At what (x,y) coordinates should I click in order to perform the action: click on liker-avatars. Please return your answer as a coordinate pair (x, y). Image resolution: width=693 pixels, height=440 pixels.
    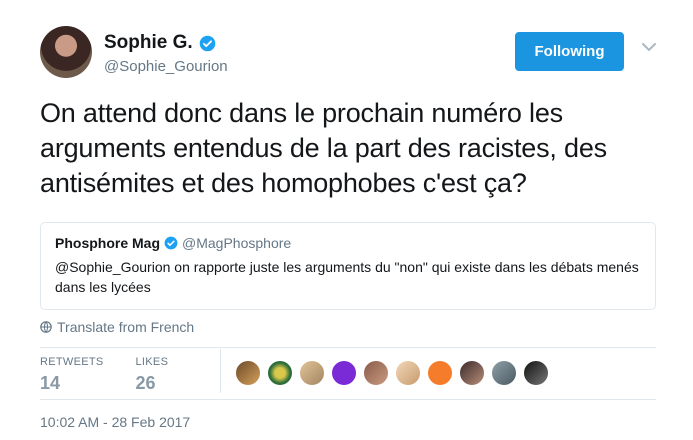
    Looking at the image, I should click on (395, 373).